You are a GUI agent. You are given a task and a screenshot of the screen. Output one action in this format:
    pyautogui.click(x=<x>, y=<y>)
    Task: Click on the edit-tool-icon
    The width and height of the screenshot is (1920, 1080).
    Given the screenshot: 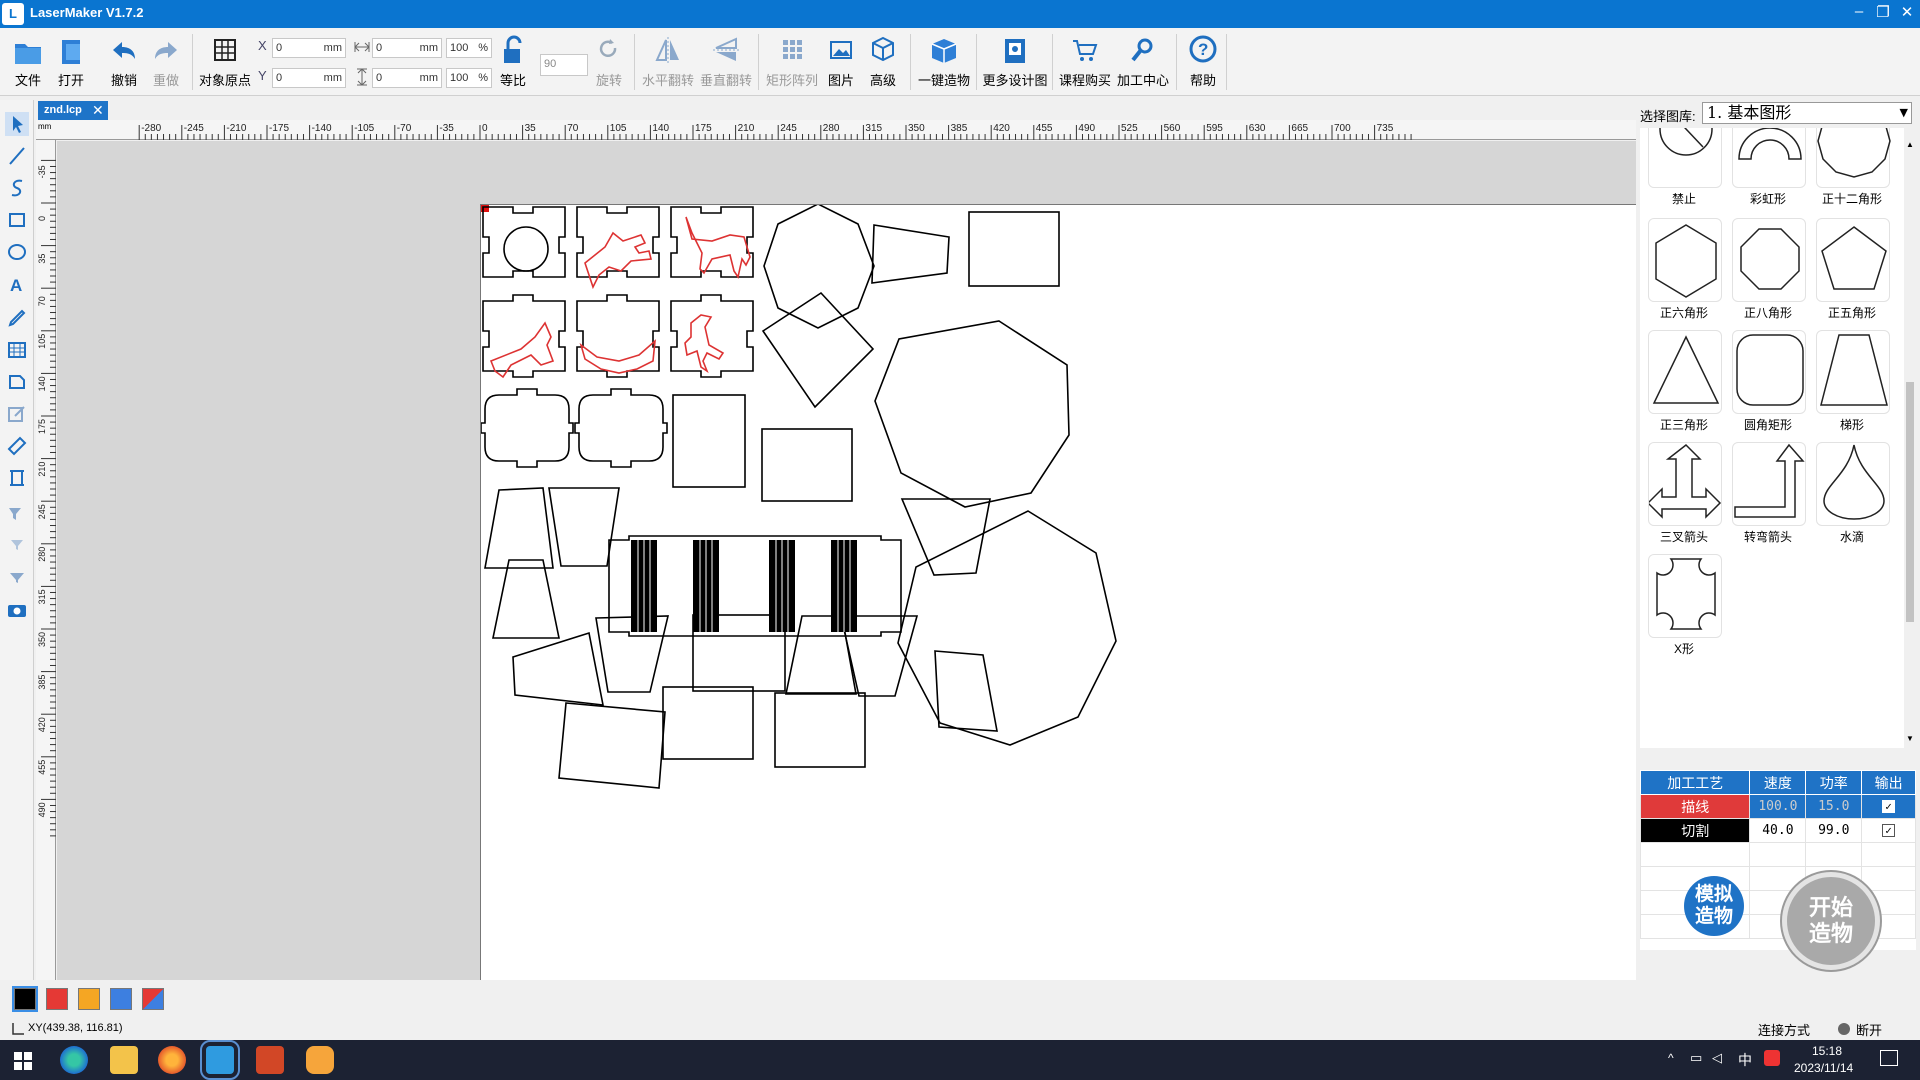 What is the action you would take?
    pyautogui.click(x=17, y=414)
    